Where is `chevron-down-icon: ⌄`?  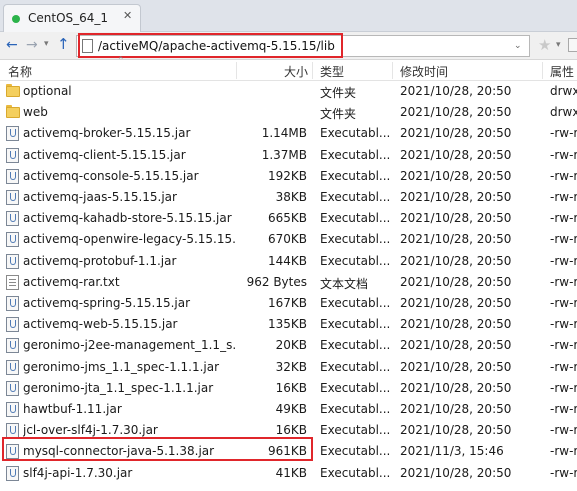
chevron-down-icon: ⌄ is located at coordinates (518, 46).